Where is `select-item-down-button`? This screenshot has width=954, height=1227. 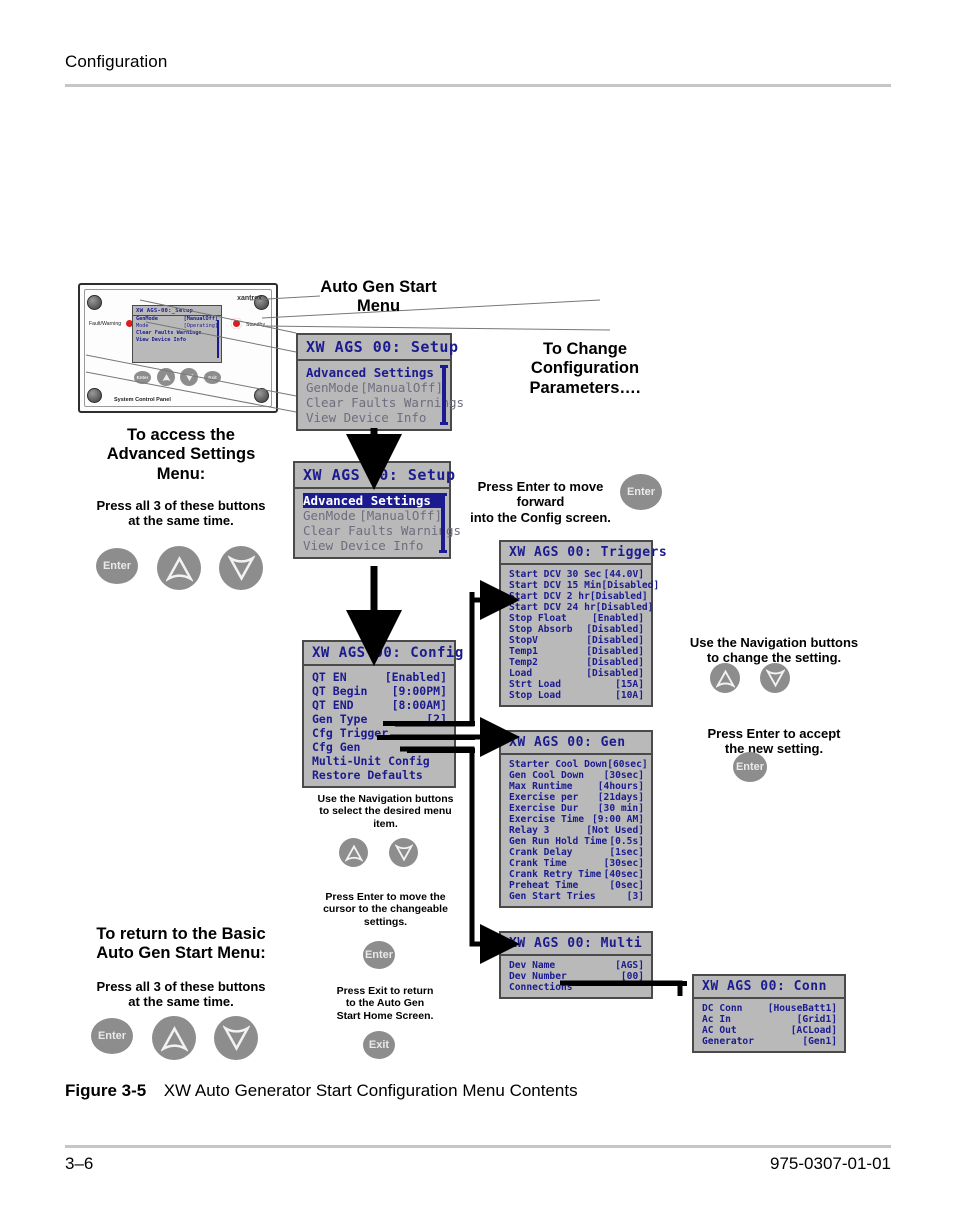 select-item-down-button is located at coordinates (403, 852).